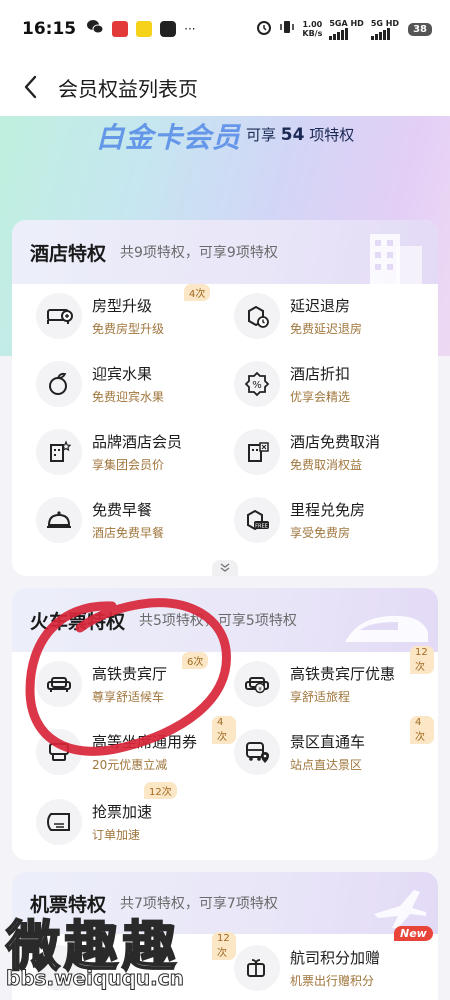  What do you see at coordinates (320, 397) in the screenshot?
I see `item-desc: 优享会精选` at bounding box center [320, 397].